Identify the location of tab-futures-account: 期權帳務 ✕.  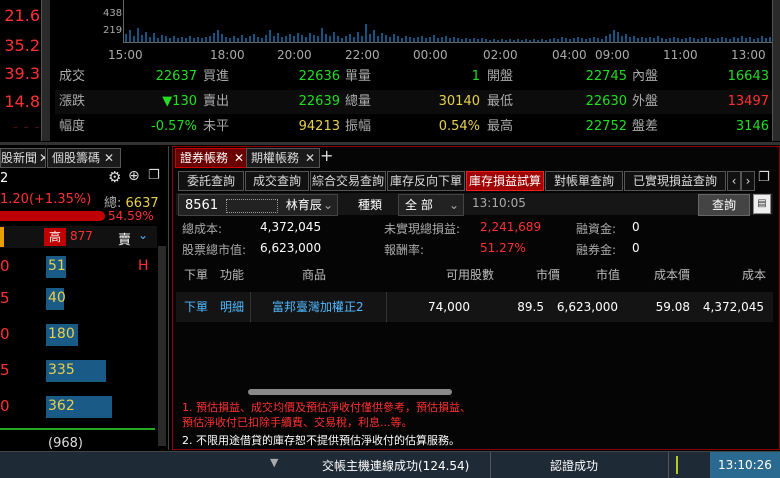
(283, 158).